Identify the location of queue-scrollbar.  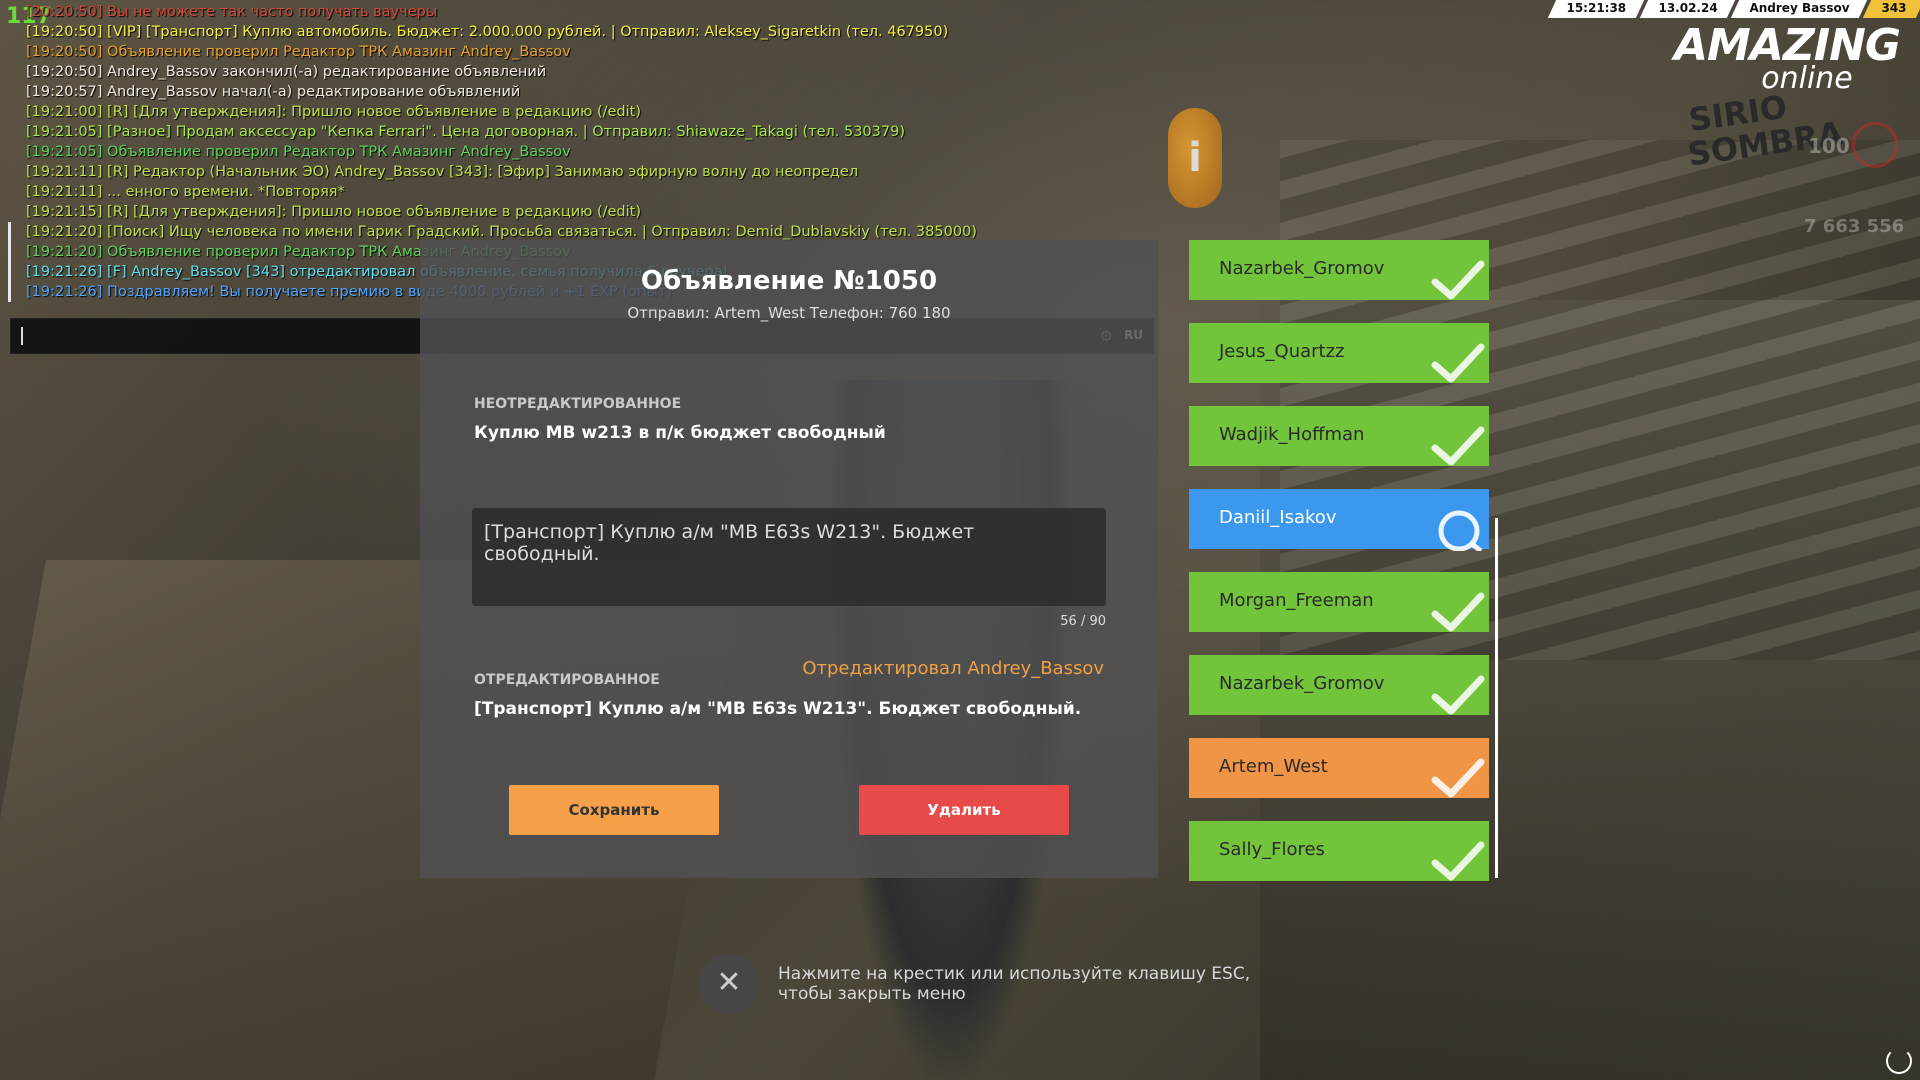
(1496, 698).